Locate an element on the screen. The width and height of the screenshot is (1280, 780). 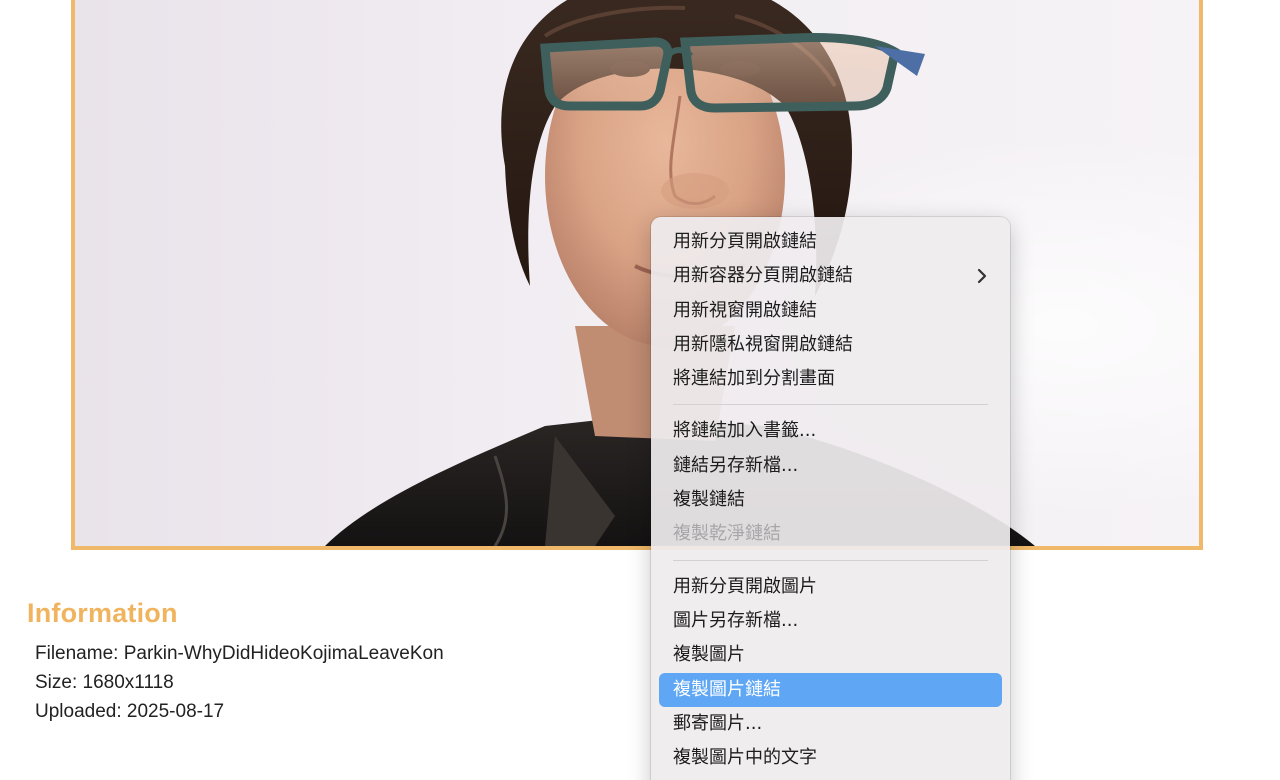
menu-item-label: 用新視窗開啟鏈結 is located at coordinates (745, 310).